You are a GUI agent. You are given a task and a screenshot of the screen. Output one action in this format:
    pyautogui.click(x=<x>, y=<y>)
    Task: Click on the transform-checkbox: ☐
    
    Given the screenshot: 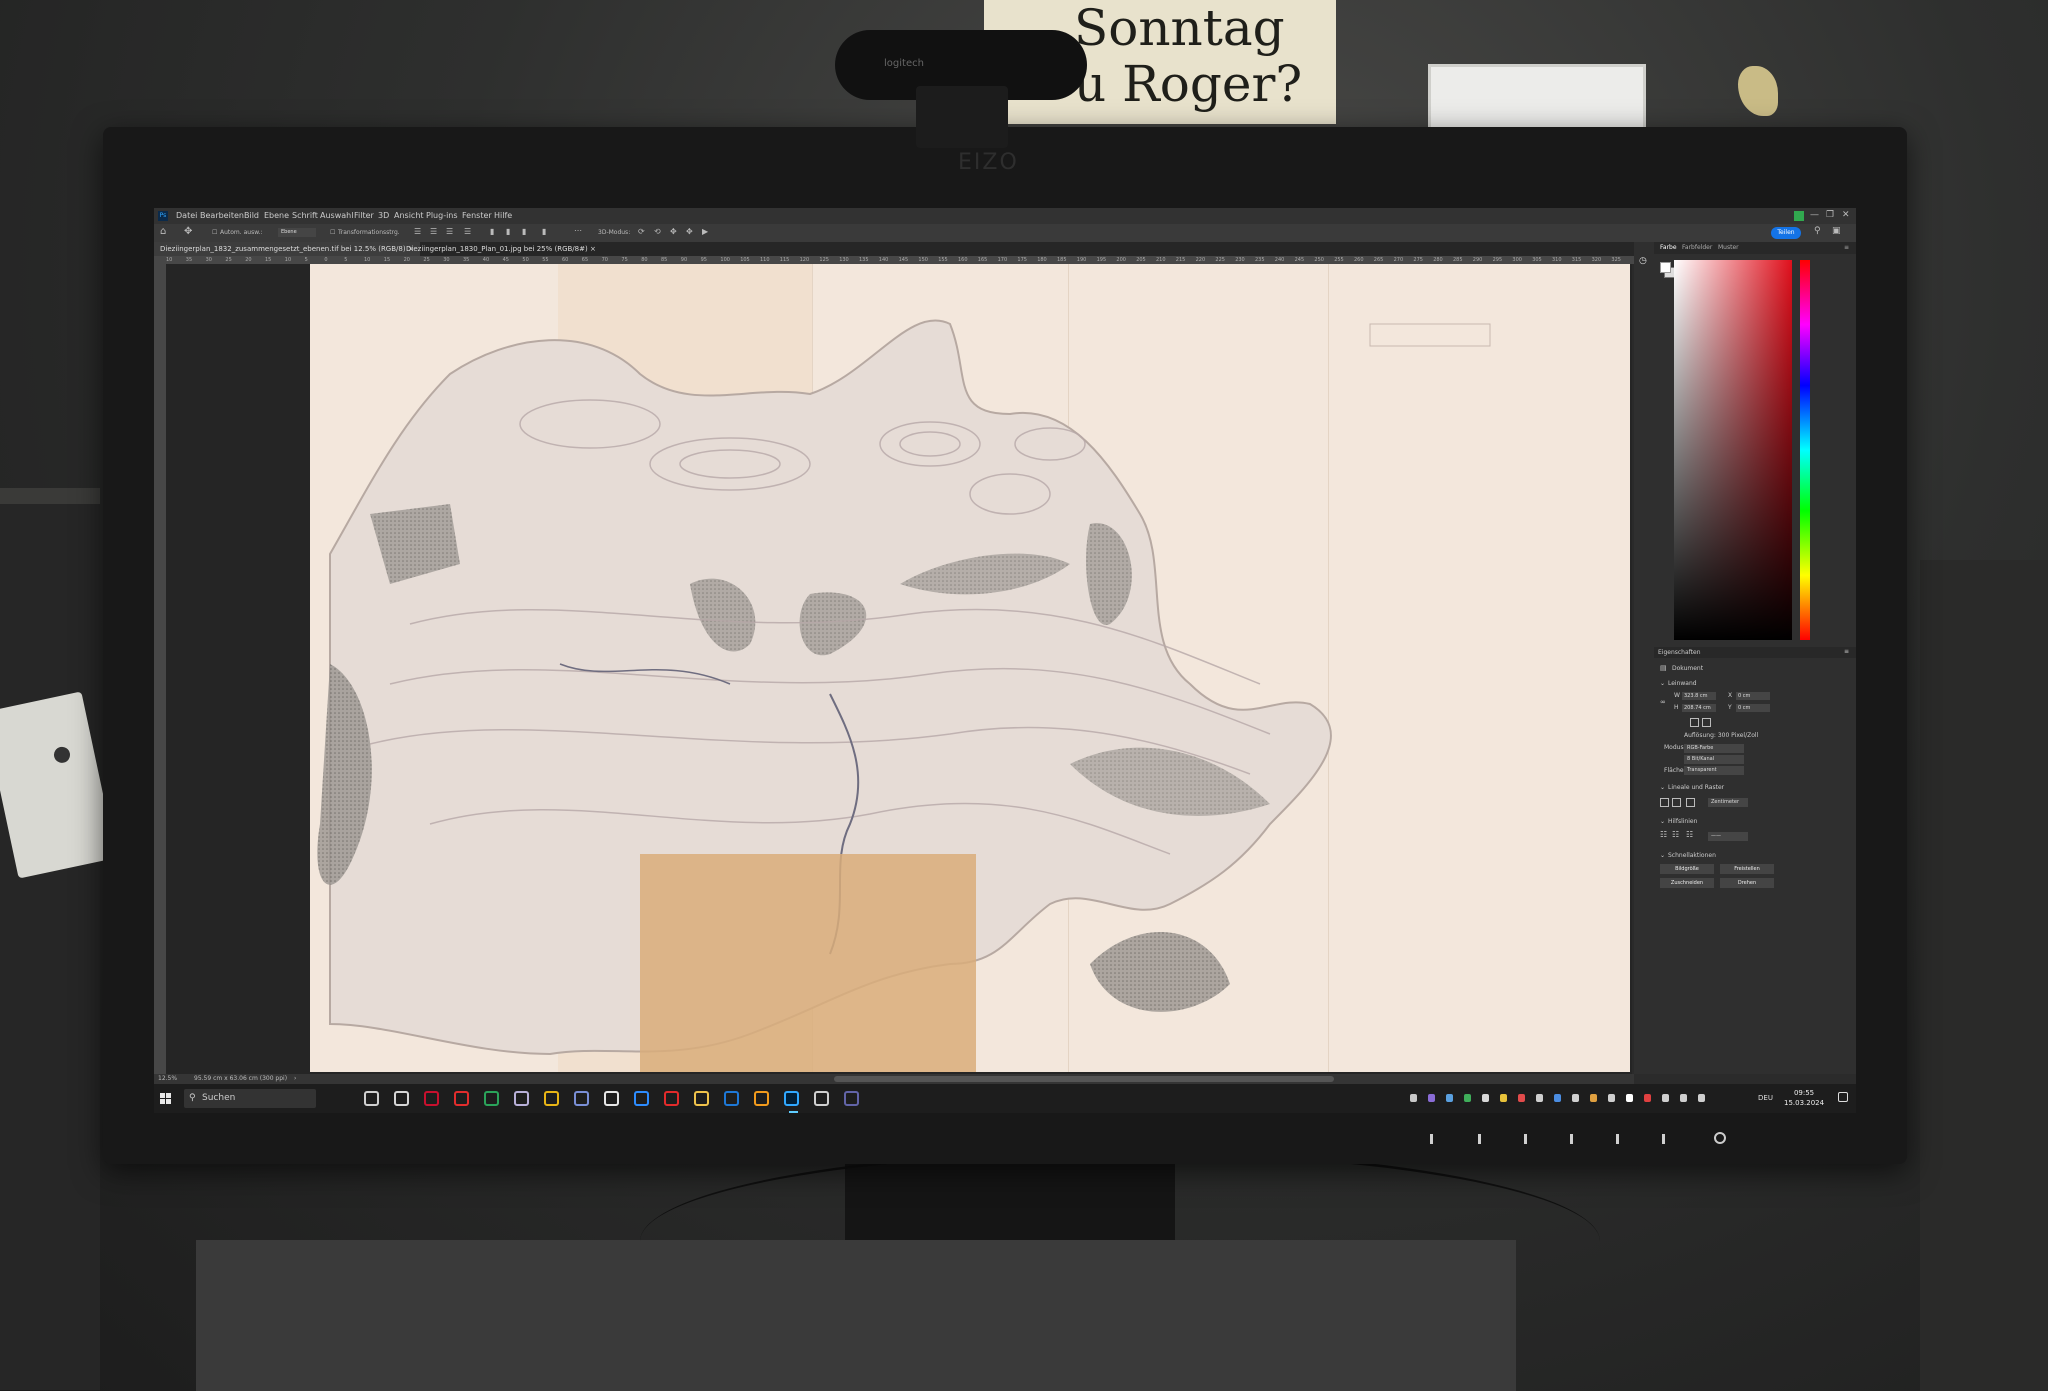 What is the action you would take?
    pyautogui.click(x=332, y=232)
    